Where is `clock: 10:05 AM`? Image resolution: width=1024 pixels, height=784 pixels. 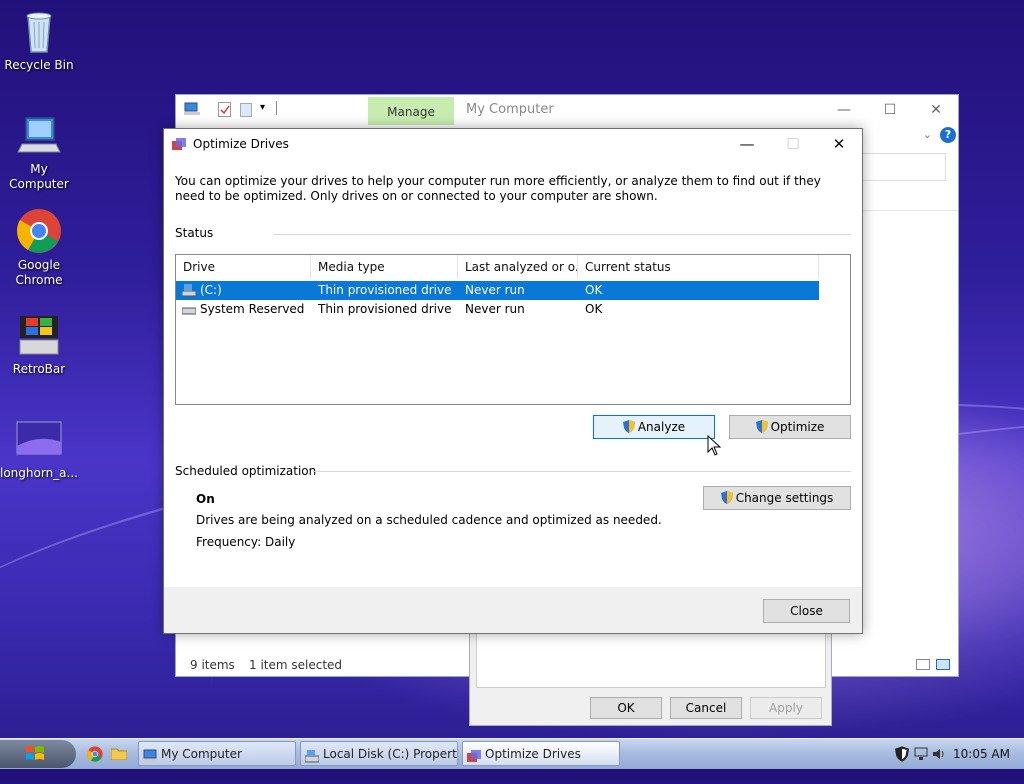 clock: 10:05 AM is located at coordinates (981, 754).